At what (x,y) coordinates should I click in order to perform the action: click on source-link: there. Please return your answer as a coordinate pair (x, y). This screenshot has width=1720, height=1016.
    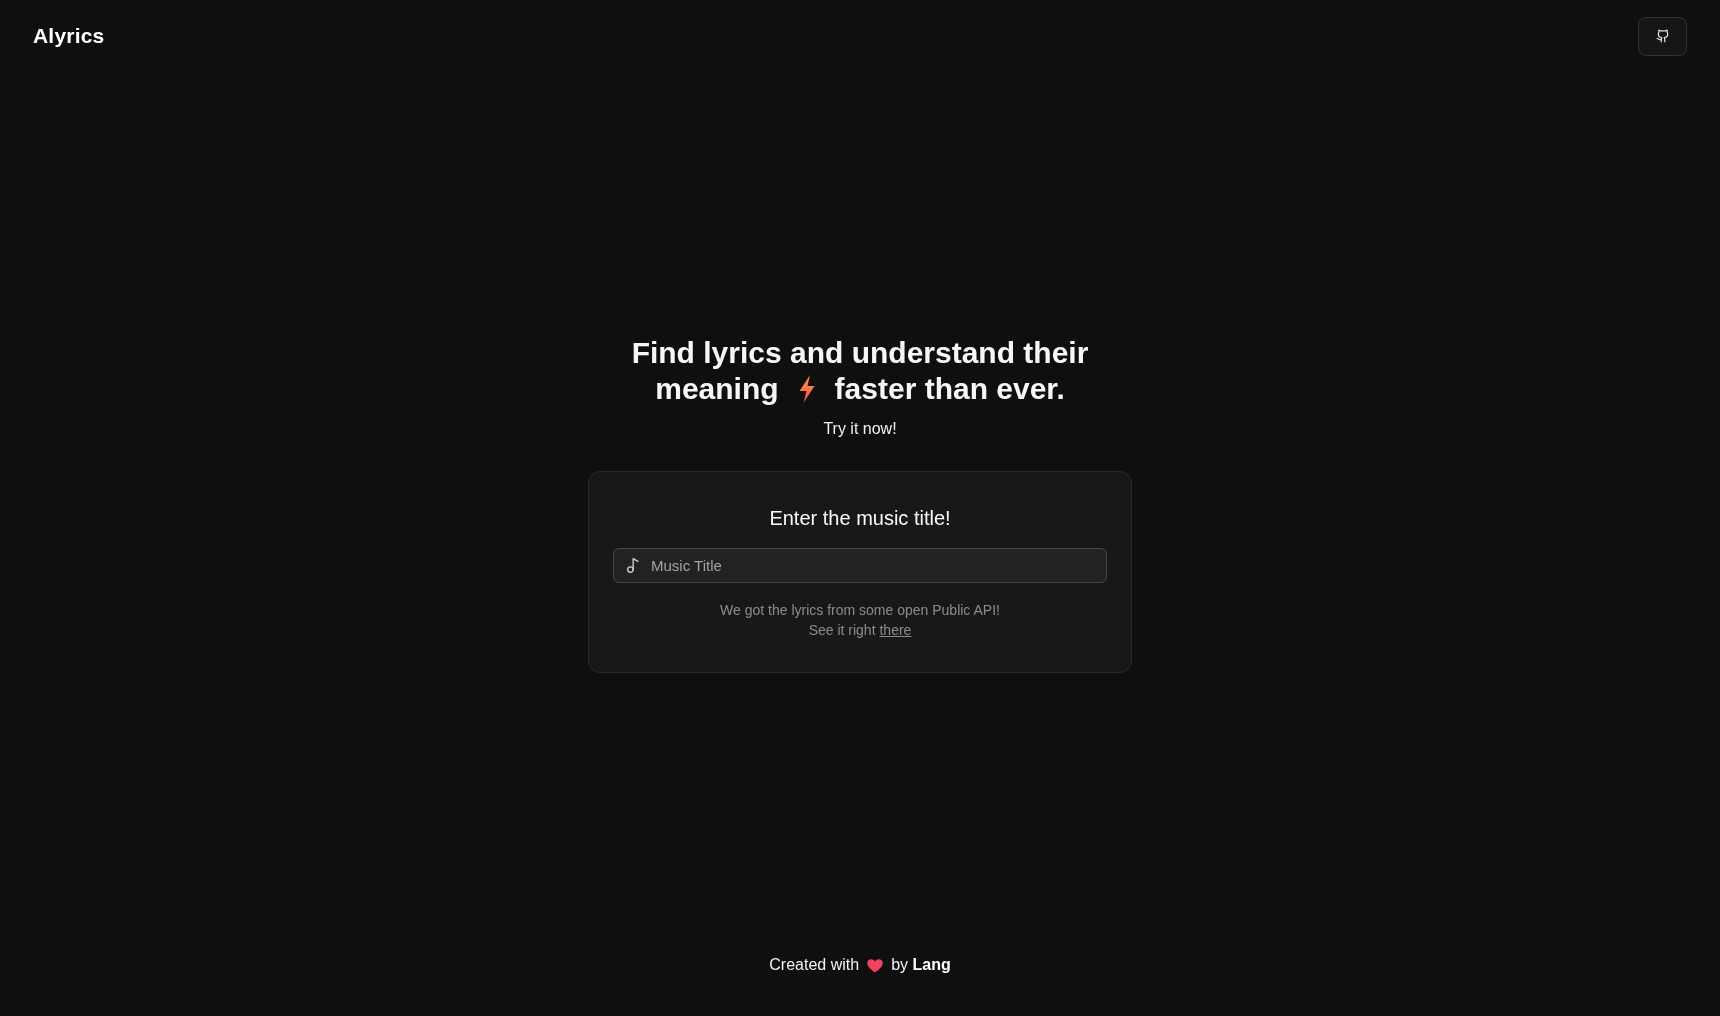
    Looking at the image, I should click on (895, 629).